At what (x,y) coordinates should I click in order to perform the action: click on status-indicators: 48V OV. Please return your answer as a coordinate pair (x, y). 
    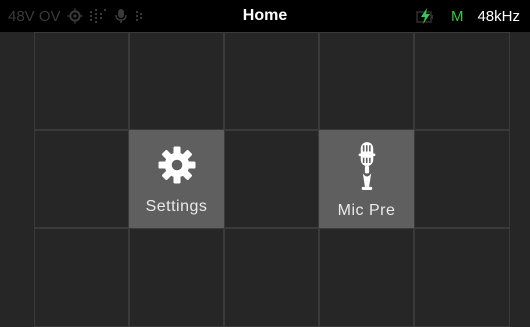
    Looking at the image, I should click on (75, 16).